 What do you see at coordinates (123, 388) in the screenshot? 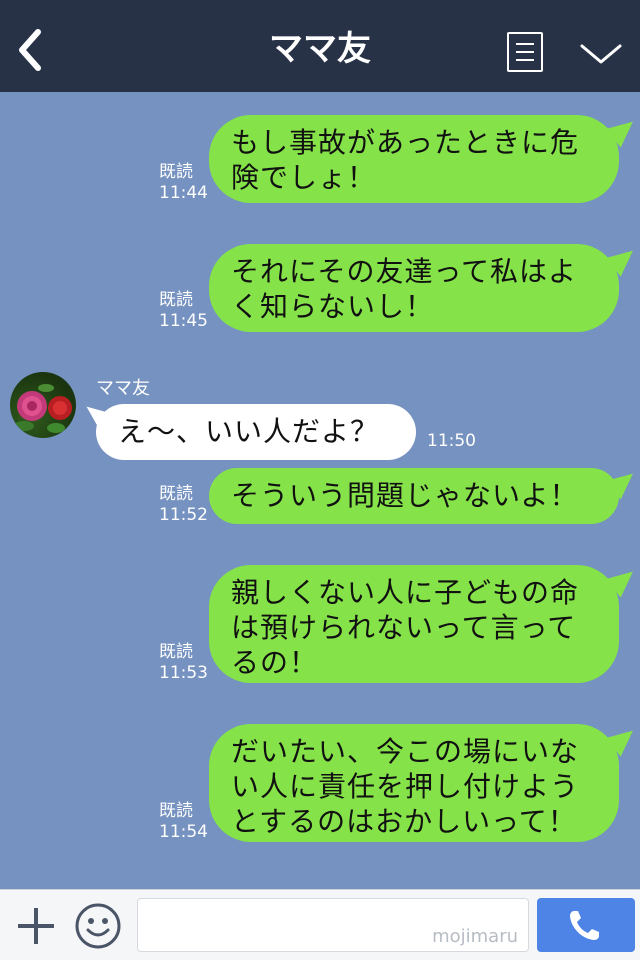
I see `sender-name: ママ友` at bounding box center [123, 388].